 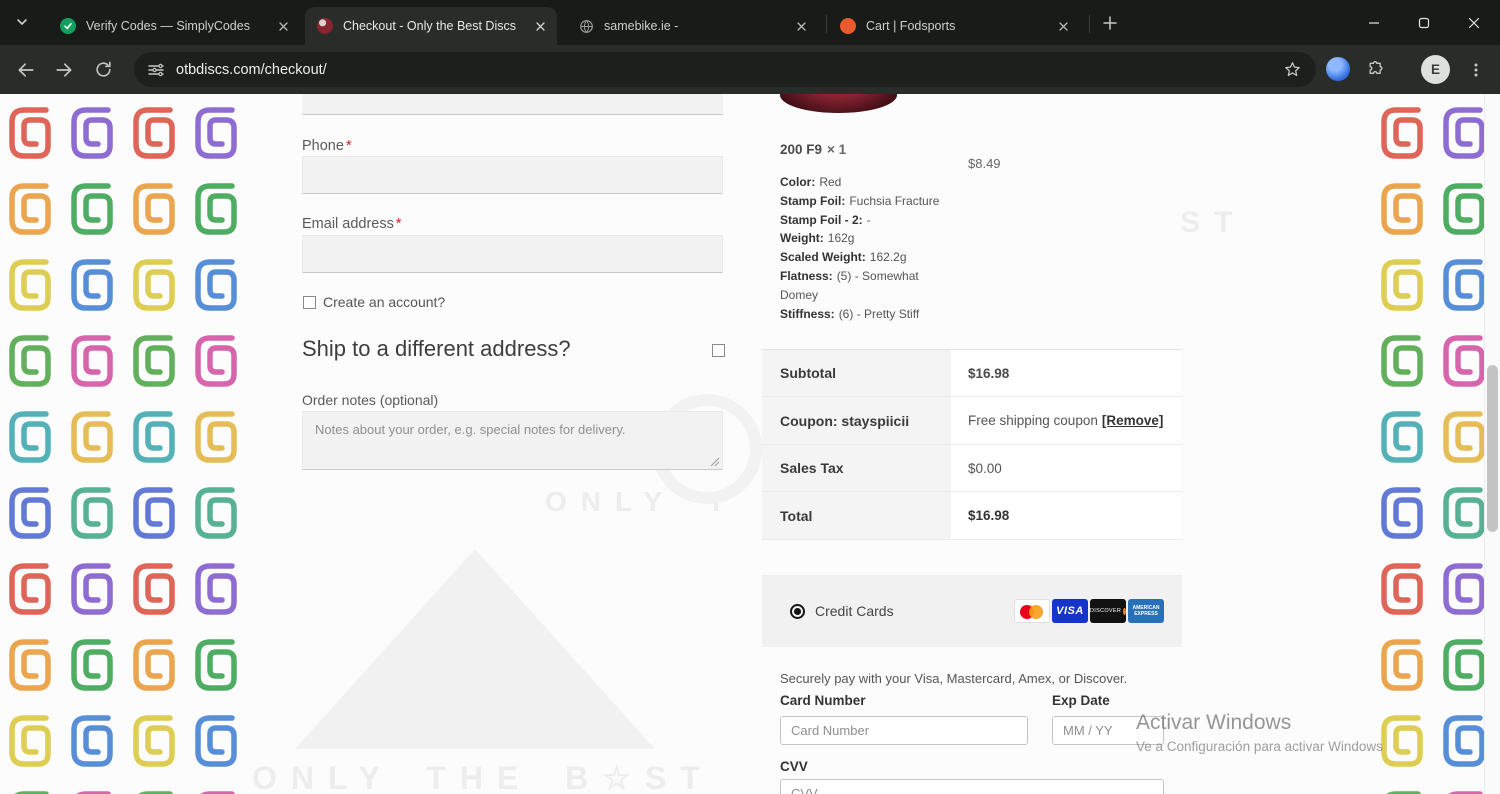 What do you see at coordinates (1428, 444) in the screenshot?
I see `right-decorative-pattern` at bounding box center [1428, 444].